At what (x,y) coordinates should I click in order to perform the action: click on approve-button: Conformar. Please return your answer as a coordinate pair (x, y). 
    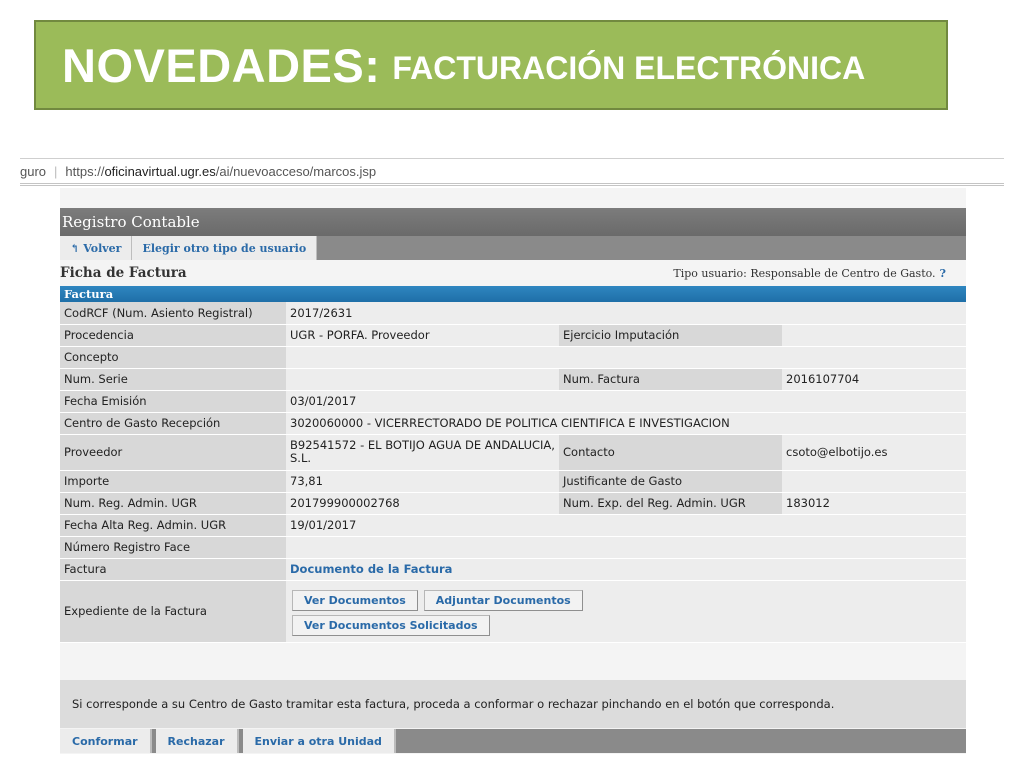
    Looking at the image, I should click on (106, 741).